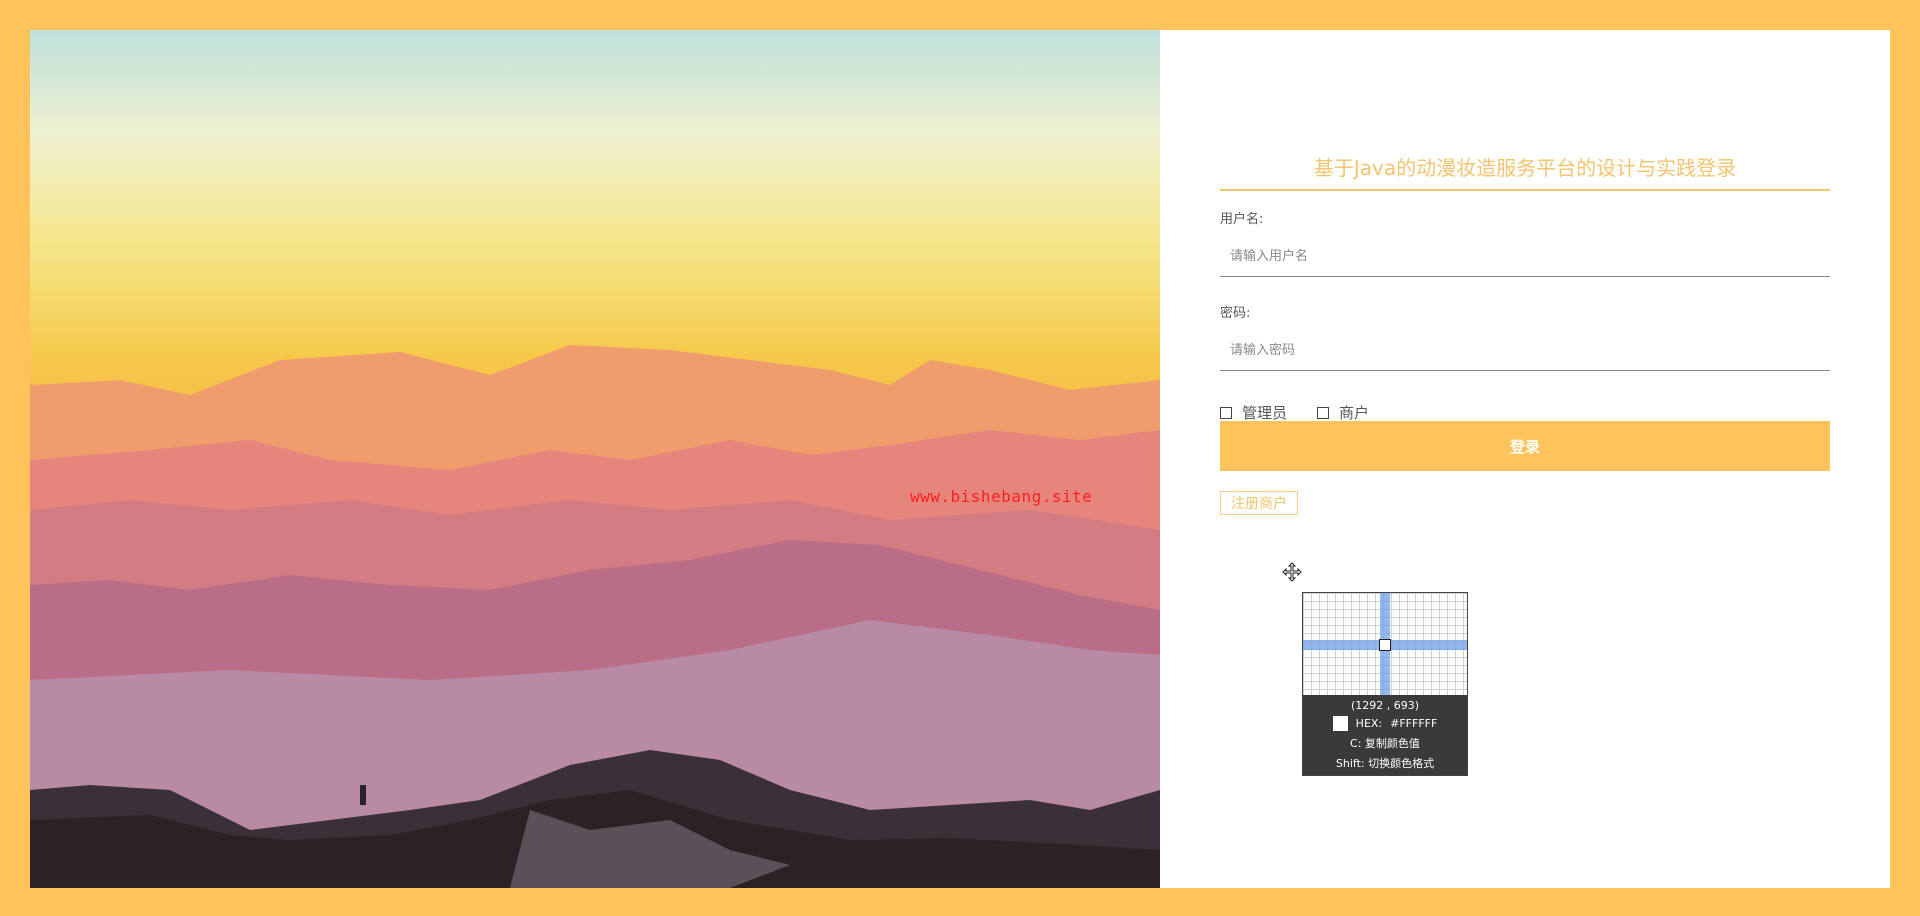 The image size is (1920, 916). Describe the element at coordinates (1259, 503) in the screenshot. I see `register-merchant-button: 注册商户` at that location.